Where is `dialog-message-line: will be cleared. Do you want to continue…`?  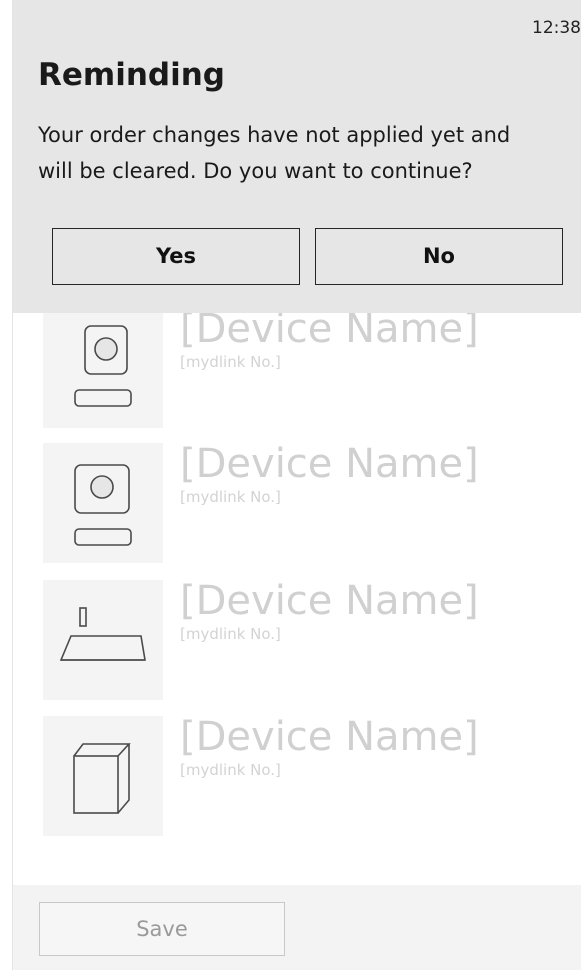
dialog-message-line: will be cleared. Do you want to continue… is located at coordinates (255, 171).